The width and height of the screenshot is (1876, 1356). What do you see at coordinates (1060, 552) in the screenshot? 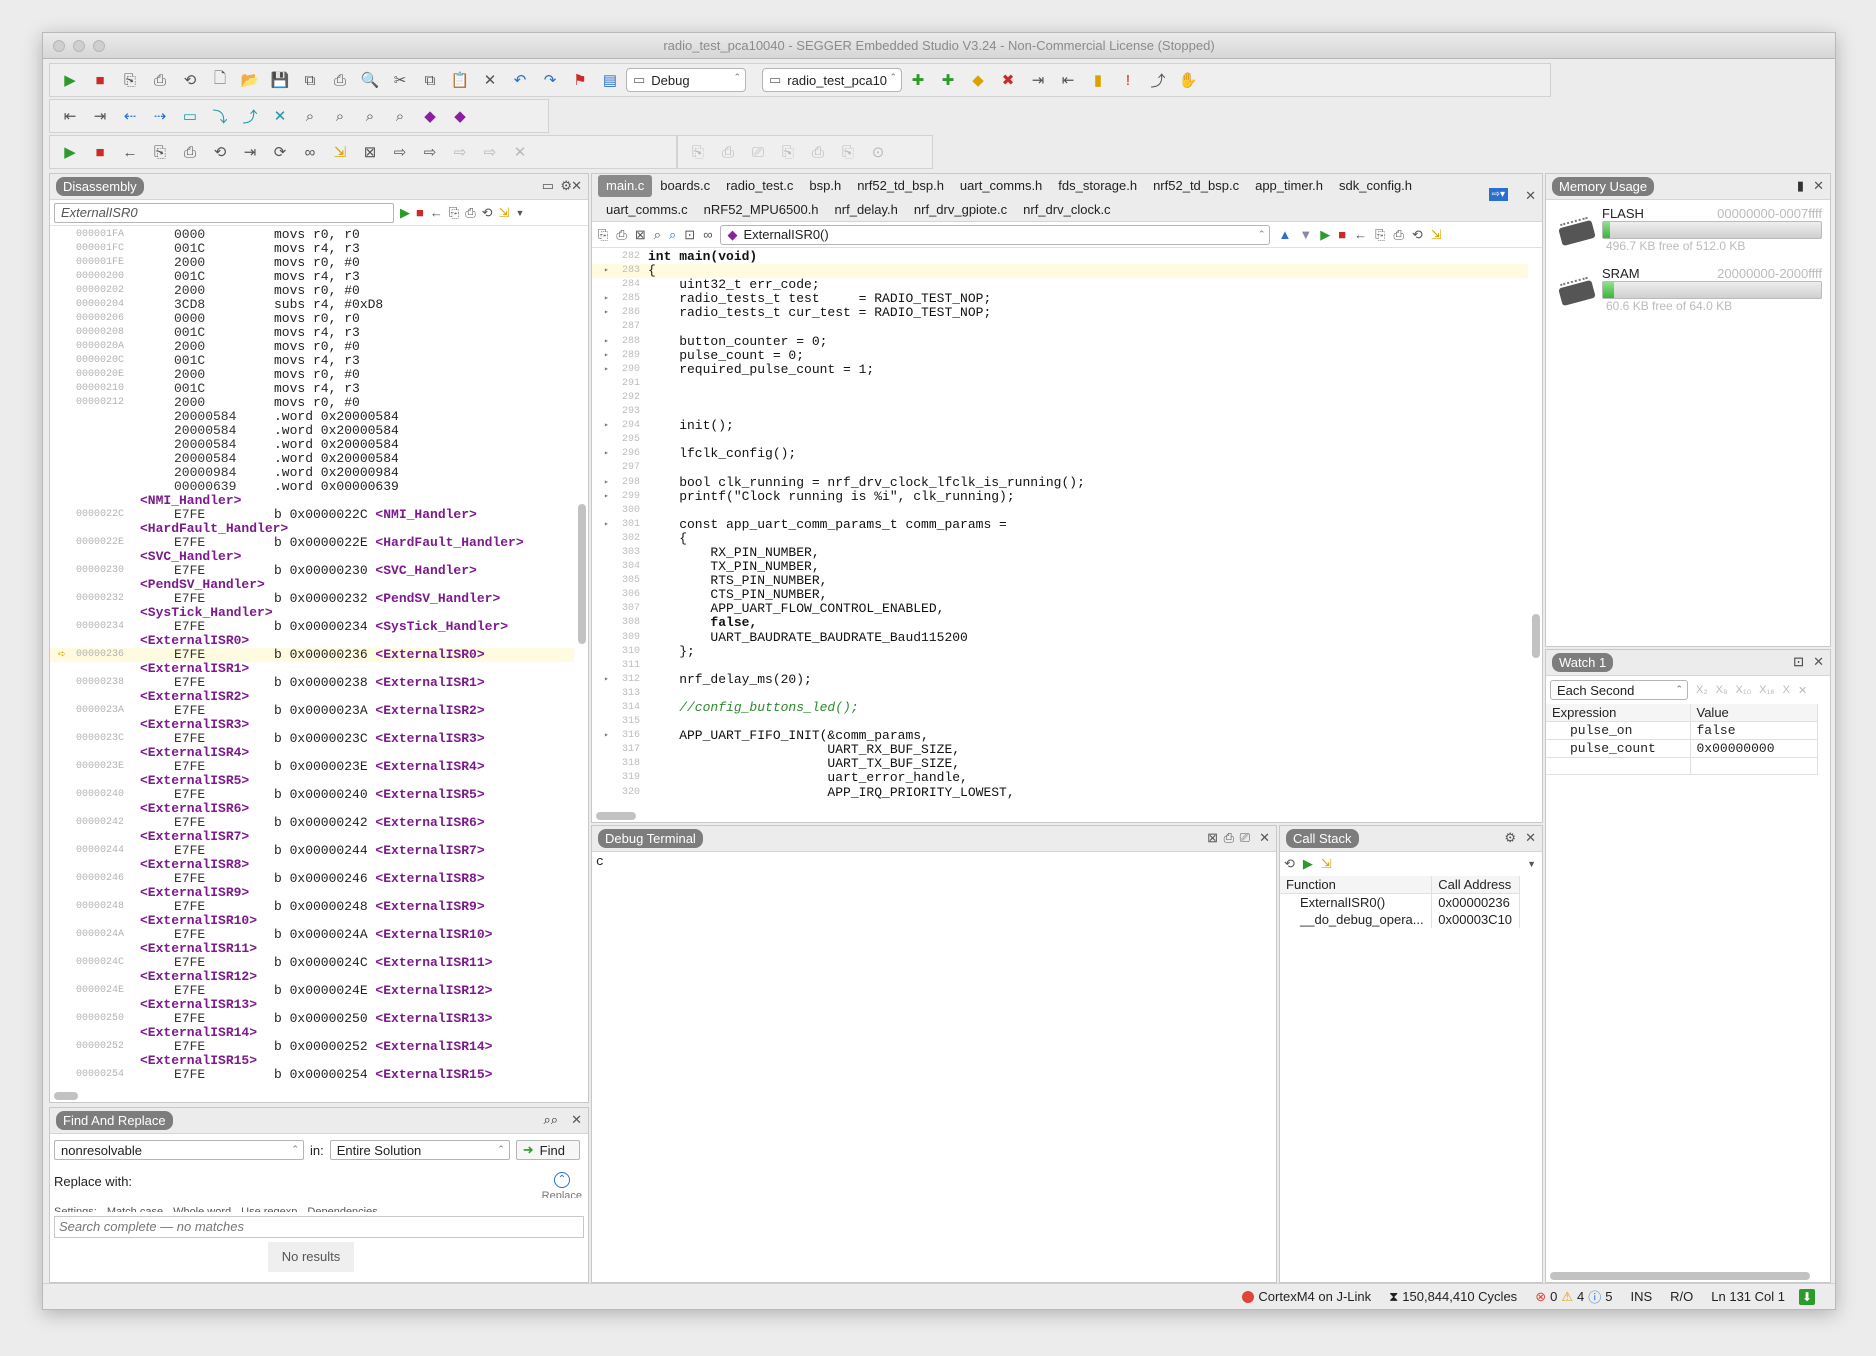
I see `code-line: 303 RX_PIN_NUMBER,` at bounding box center [1060, 552].